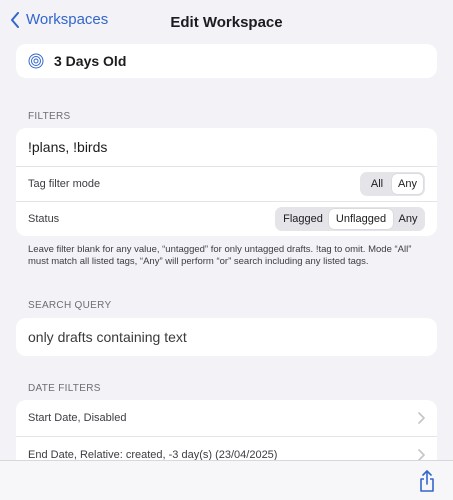  Describe the element at coordinates (303, 219) in the screenshot. I see `status-flagged: Flagged` at that location.